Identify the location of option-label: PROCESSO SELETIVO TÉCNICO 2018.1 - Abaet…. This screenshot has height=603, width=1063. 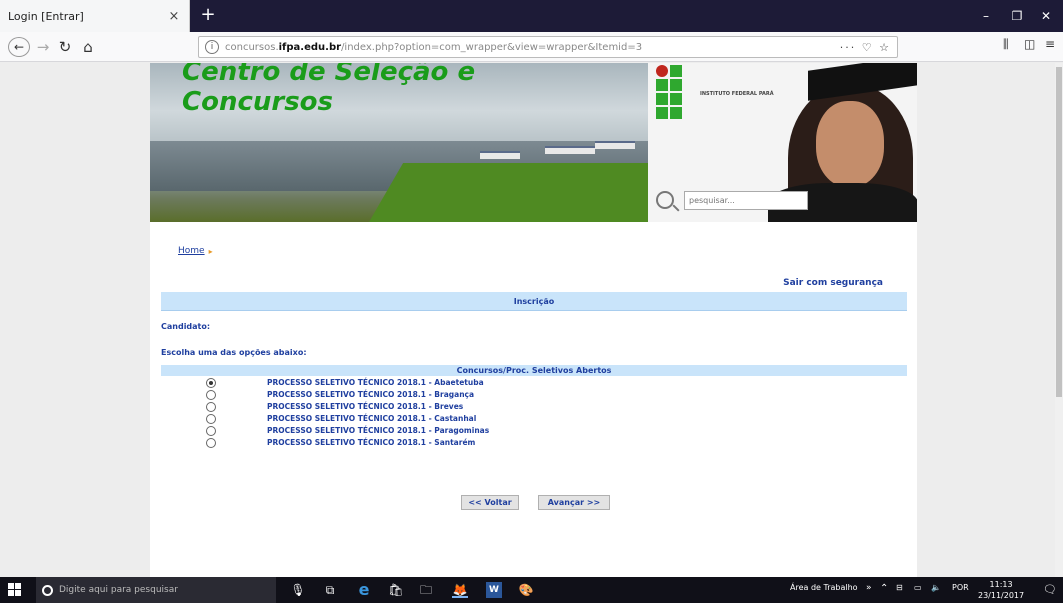
(375, 383).